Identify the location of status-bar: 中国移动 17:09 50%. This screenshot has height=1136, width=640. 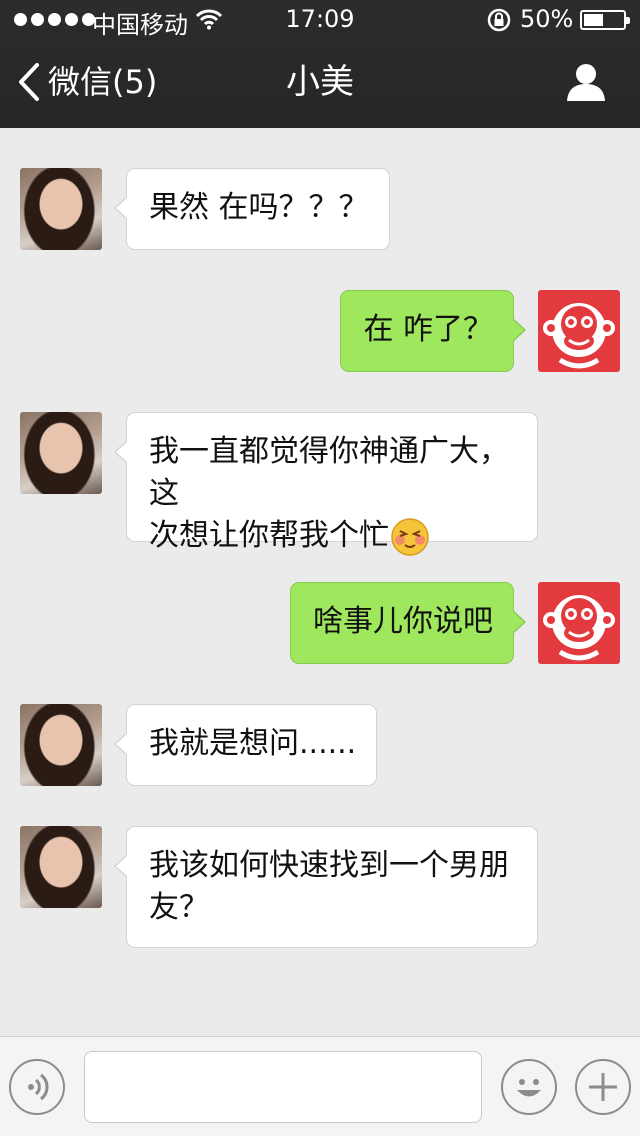
(320, 20).